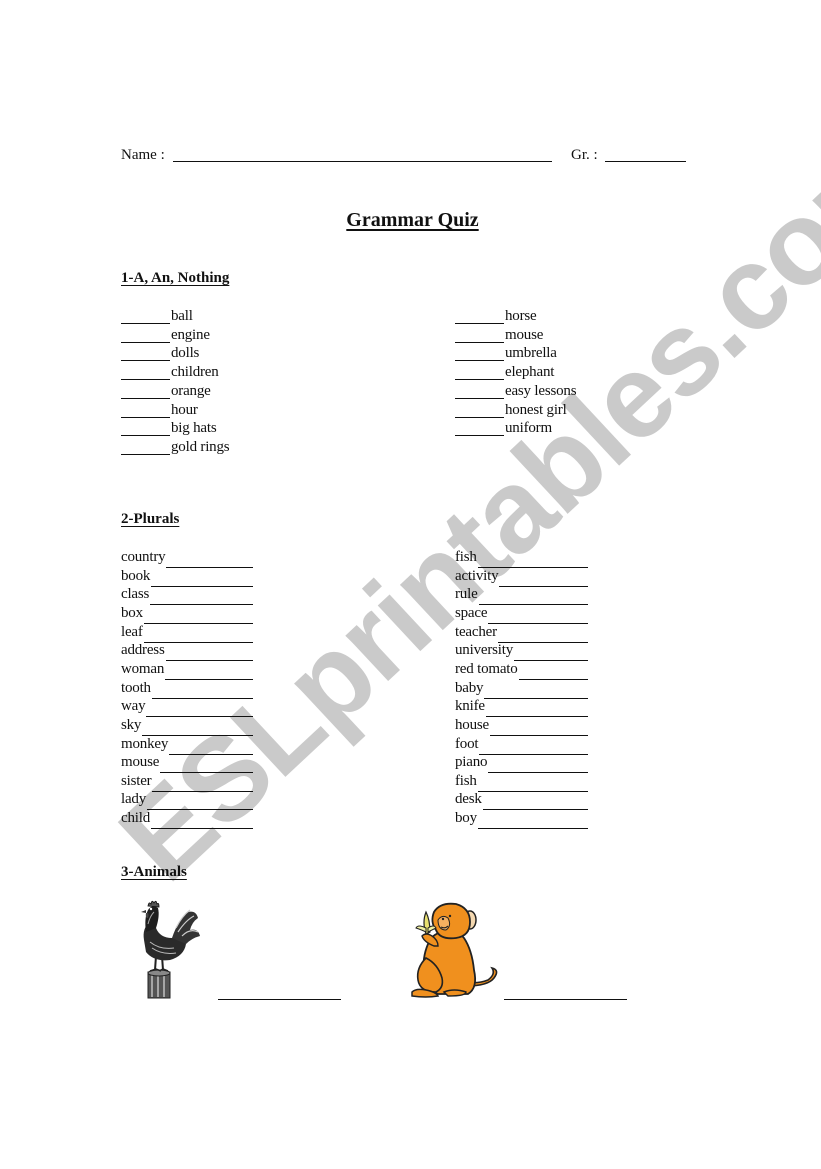 This screenshot has width=821, height=1169. What do you see at coordinates (132, 631) in the screenshot?
I see `item-word: leaf` at bounding box center [132, 631].